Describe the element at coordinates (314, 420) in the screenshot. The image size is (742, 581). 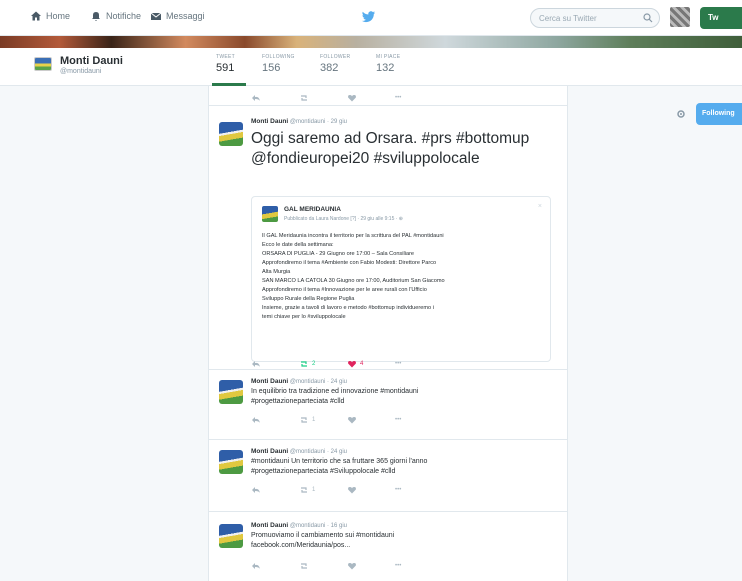
I see `retweet-count: 1` at that location.